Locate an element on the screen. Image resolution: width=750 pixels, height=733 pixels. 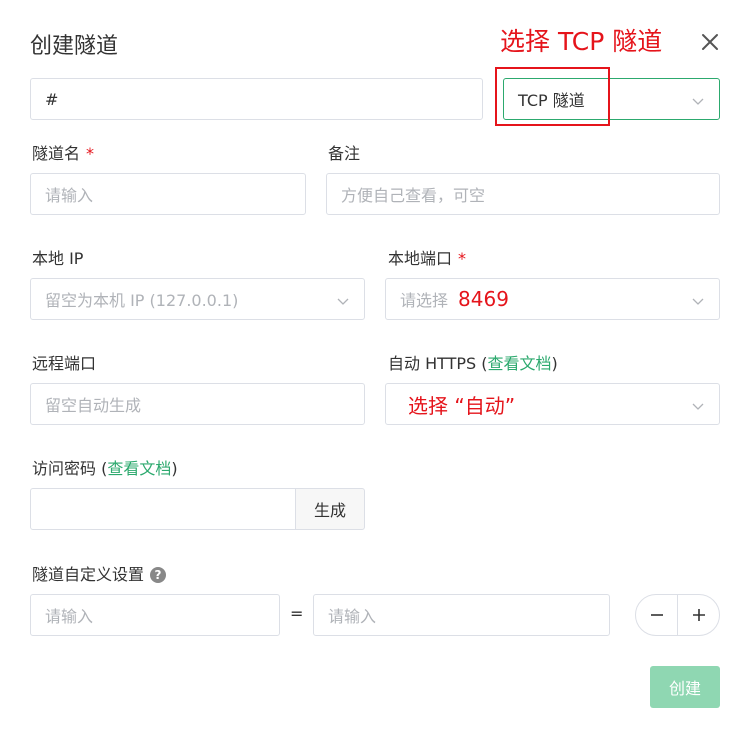
access-password-input is located at coordinates (163, 509).